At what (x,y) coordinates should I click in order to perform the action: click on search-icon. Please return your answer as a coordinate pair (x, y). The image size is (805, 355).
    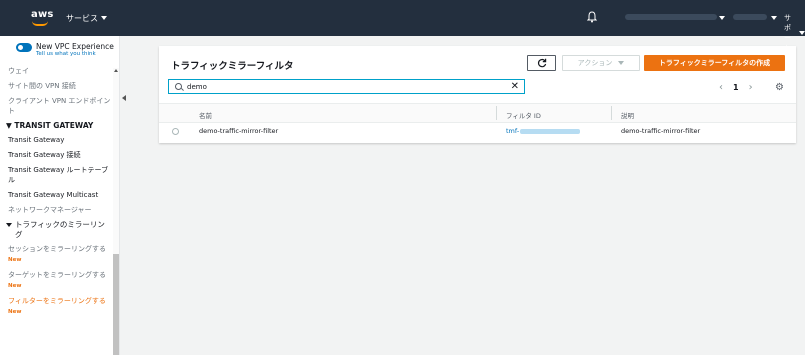
    Looking at the image, I should click on (178, 86).